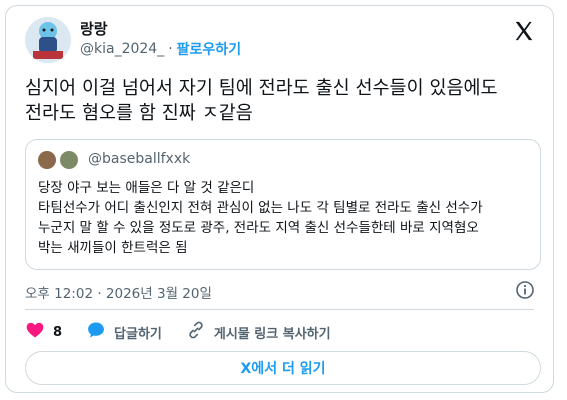 The width and height of the screenshot is (567, 400). I want to click on reply-label: 답글하기, so click(138, 334).